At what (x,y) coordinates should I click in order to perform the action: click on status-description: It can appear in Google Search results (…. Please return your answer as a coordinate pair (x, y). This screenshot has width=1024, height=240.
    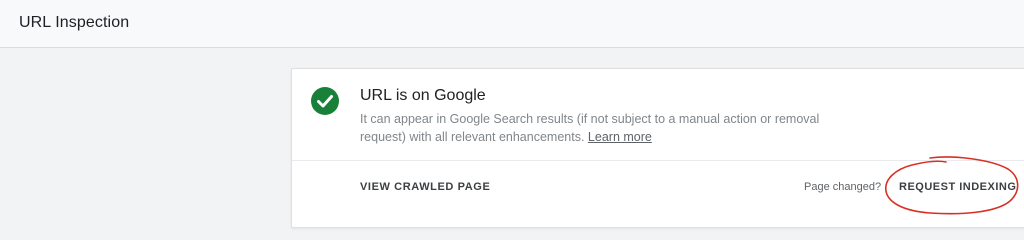
    Looking at the image, I should click on (590, 128).